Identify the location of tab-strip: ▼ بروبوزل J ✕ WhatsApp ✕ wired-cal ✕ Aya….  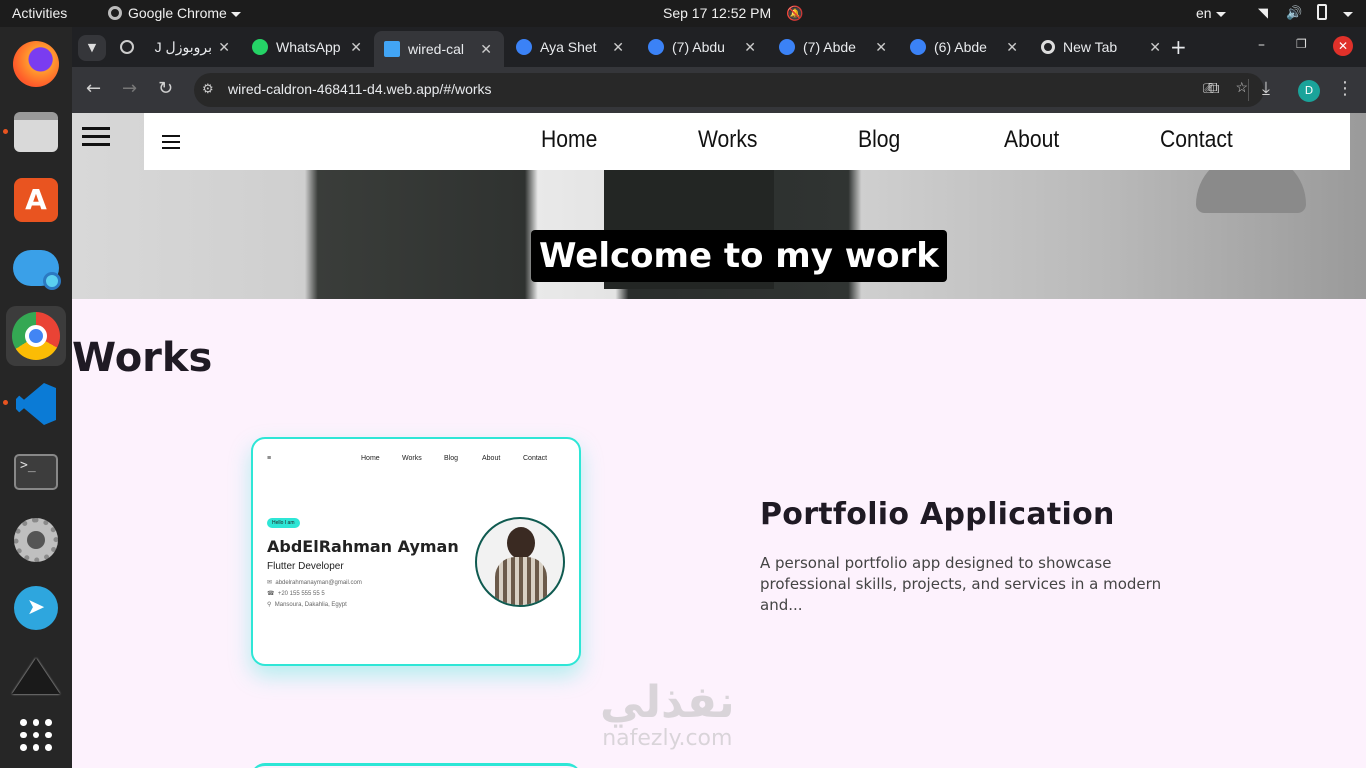
(719, 47).